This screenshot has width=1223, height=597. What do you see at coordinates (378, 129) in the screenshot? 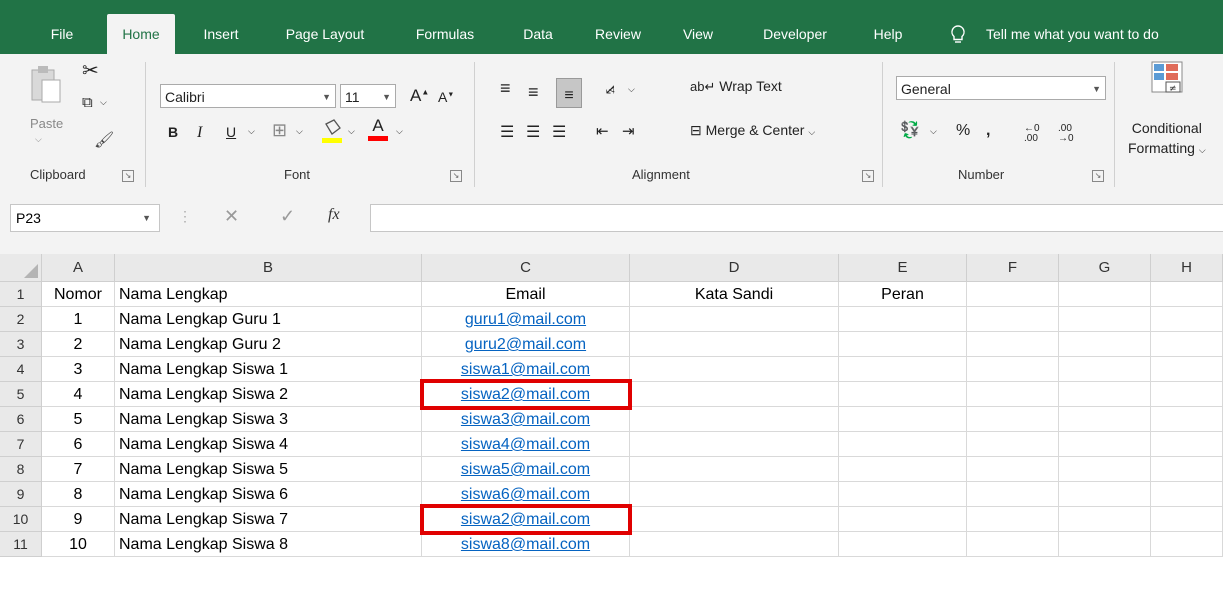
I see `font-color-button: A` at bounding box center [378, 129].